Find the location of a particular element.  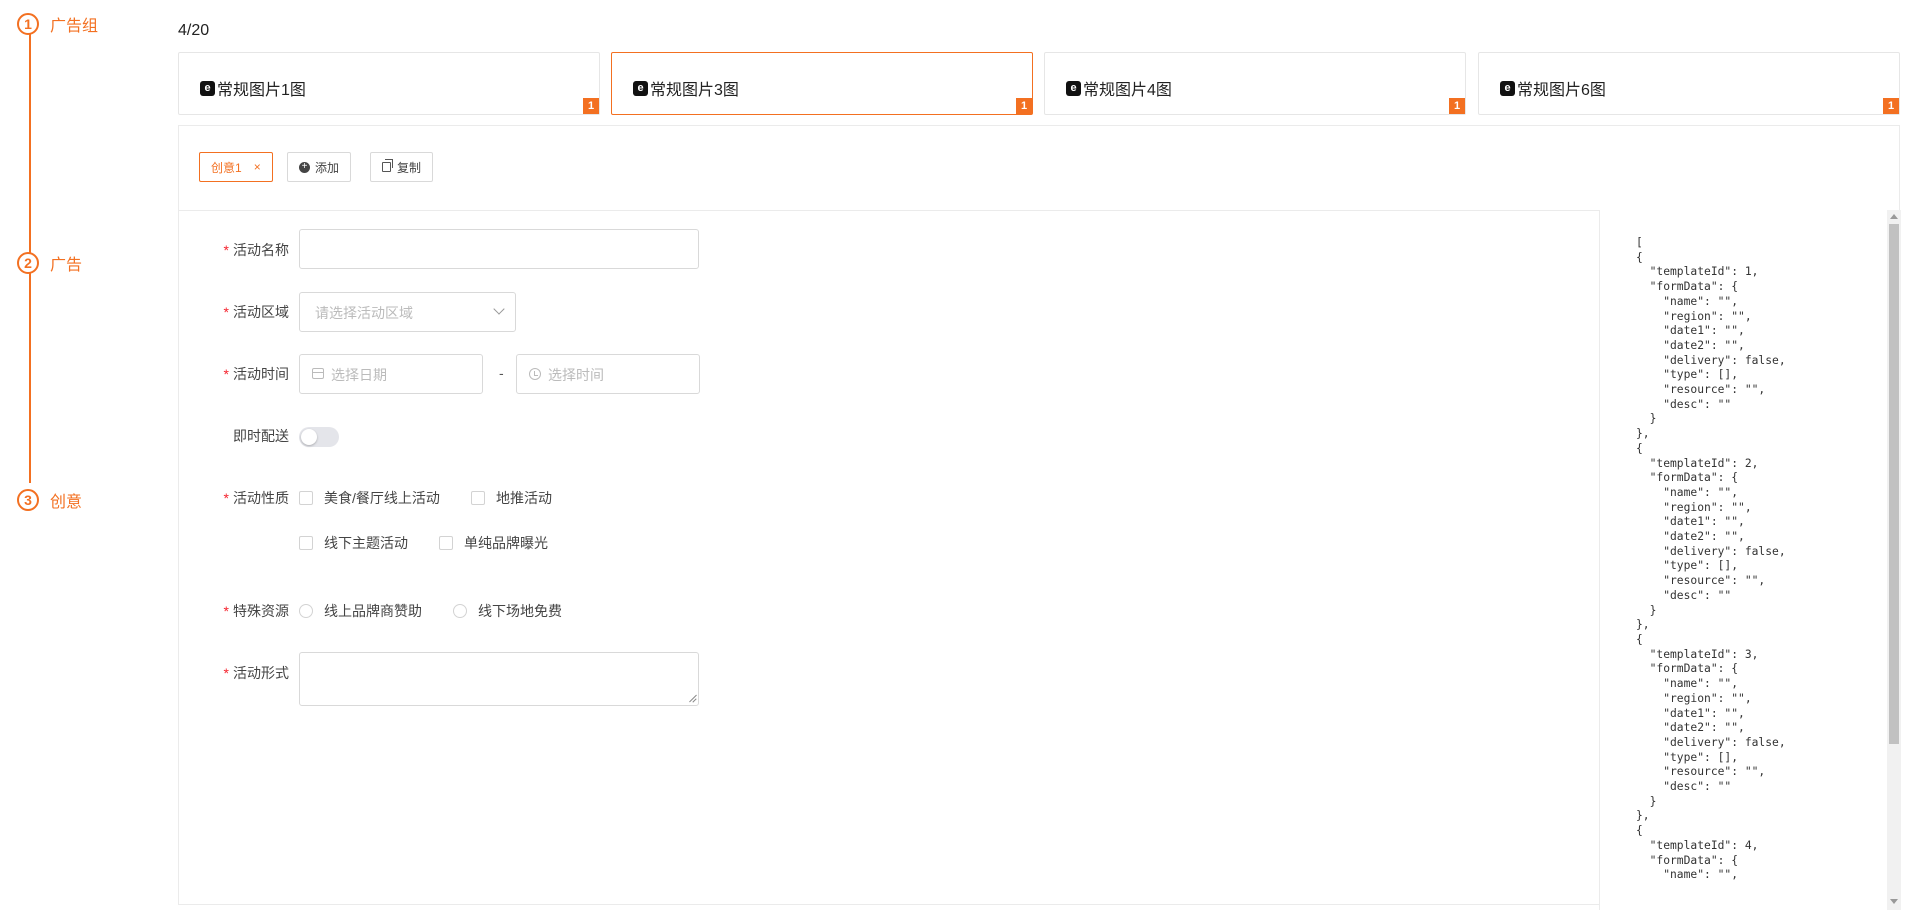

type-label: * 活动性质 is located at coordinates (234, 498).